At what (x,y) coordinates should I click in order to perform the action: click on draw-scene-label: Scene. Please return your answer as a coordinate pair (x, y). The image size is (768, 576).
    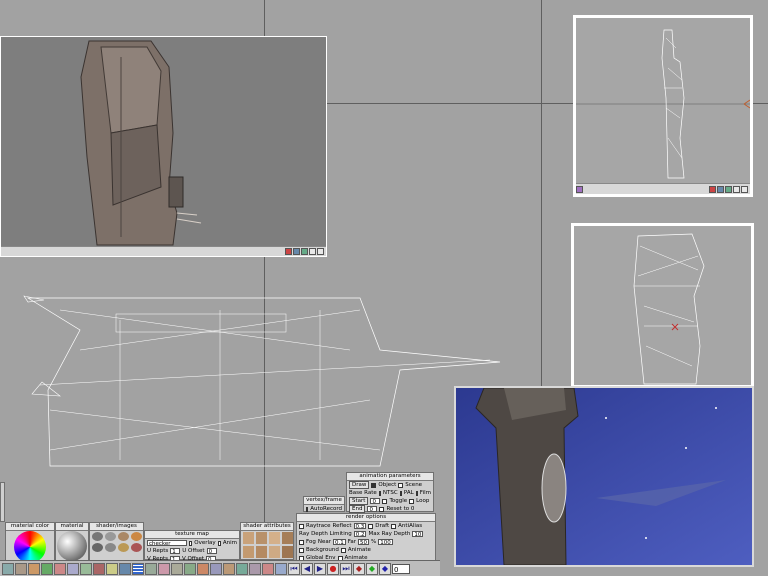
    Looking at the image, I should click on (414, 485).